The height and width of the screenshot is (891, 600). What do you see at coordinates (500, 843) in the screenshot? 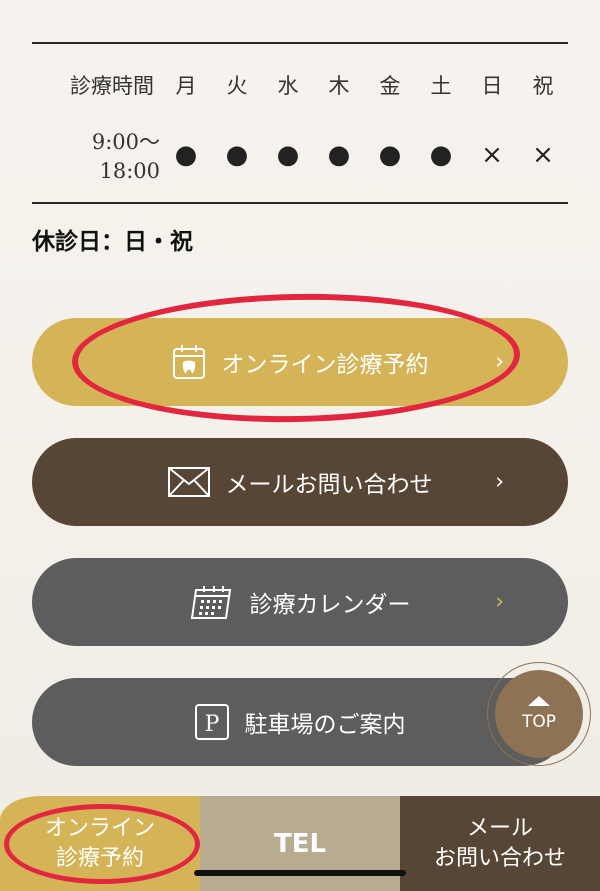
I see `tab-mail-inquiry: メール お問い合わせ` at bounding box center [500, 843].